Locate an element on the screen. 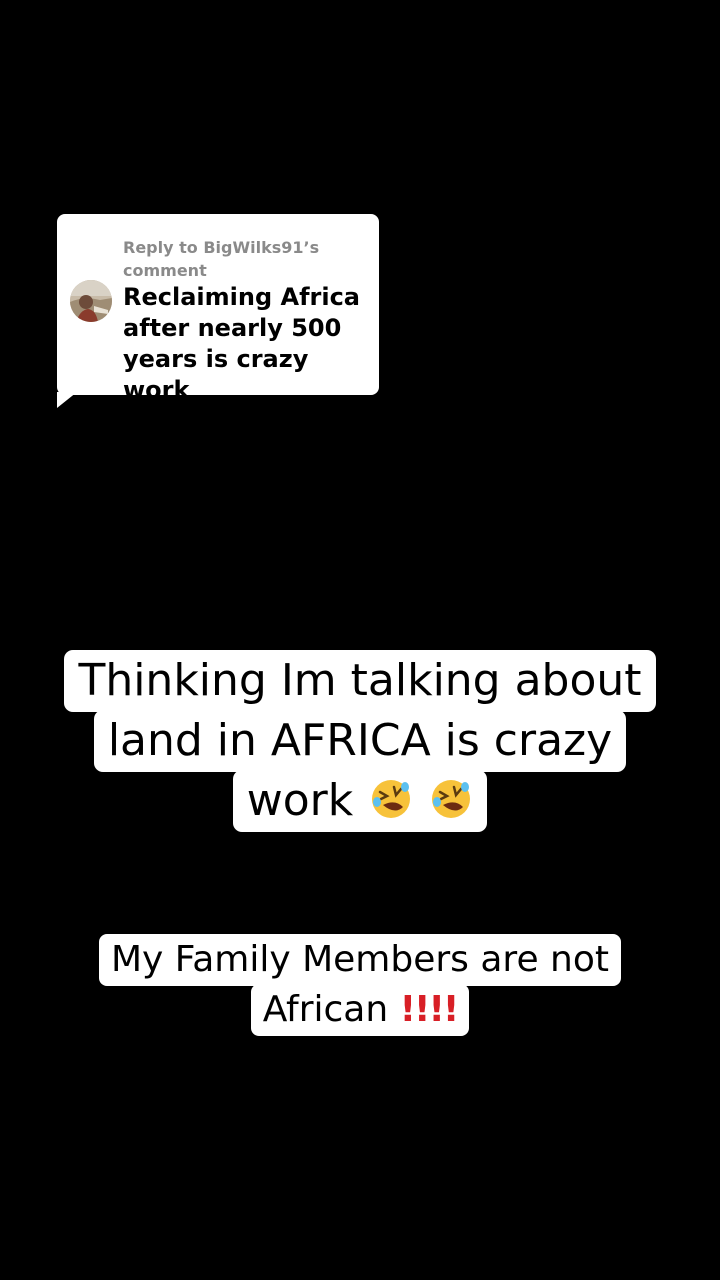  reply-header-line1: Reply to BigWilks91’s is located at coordinates (221, 247).